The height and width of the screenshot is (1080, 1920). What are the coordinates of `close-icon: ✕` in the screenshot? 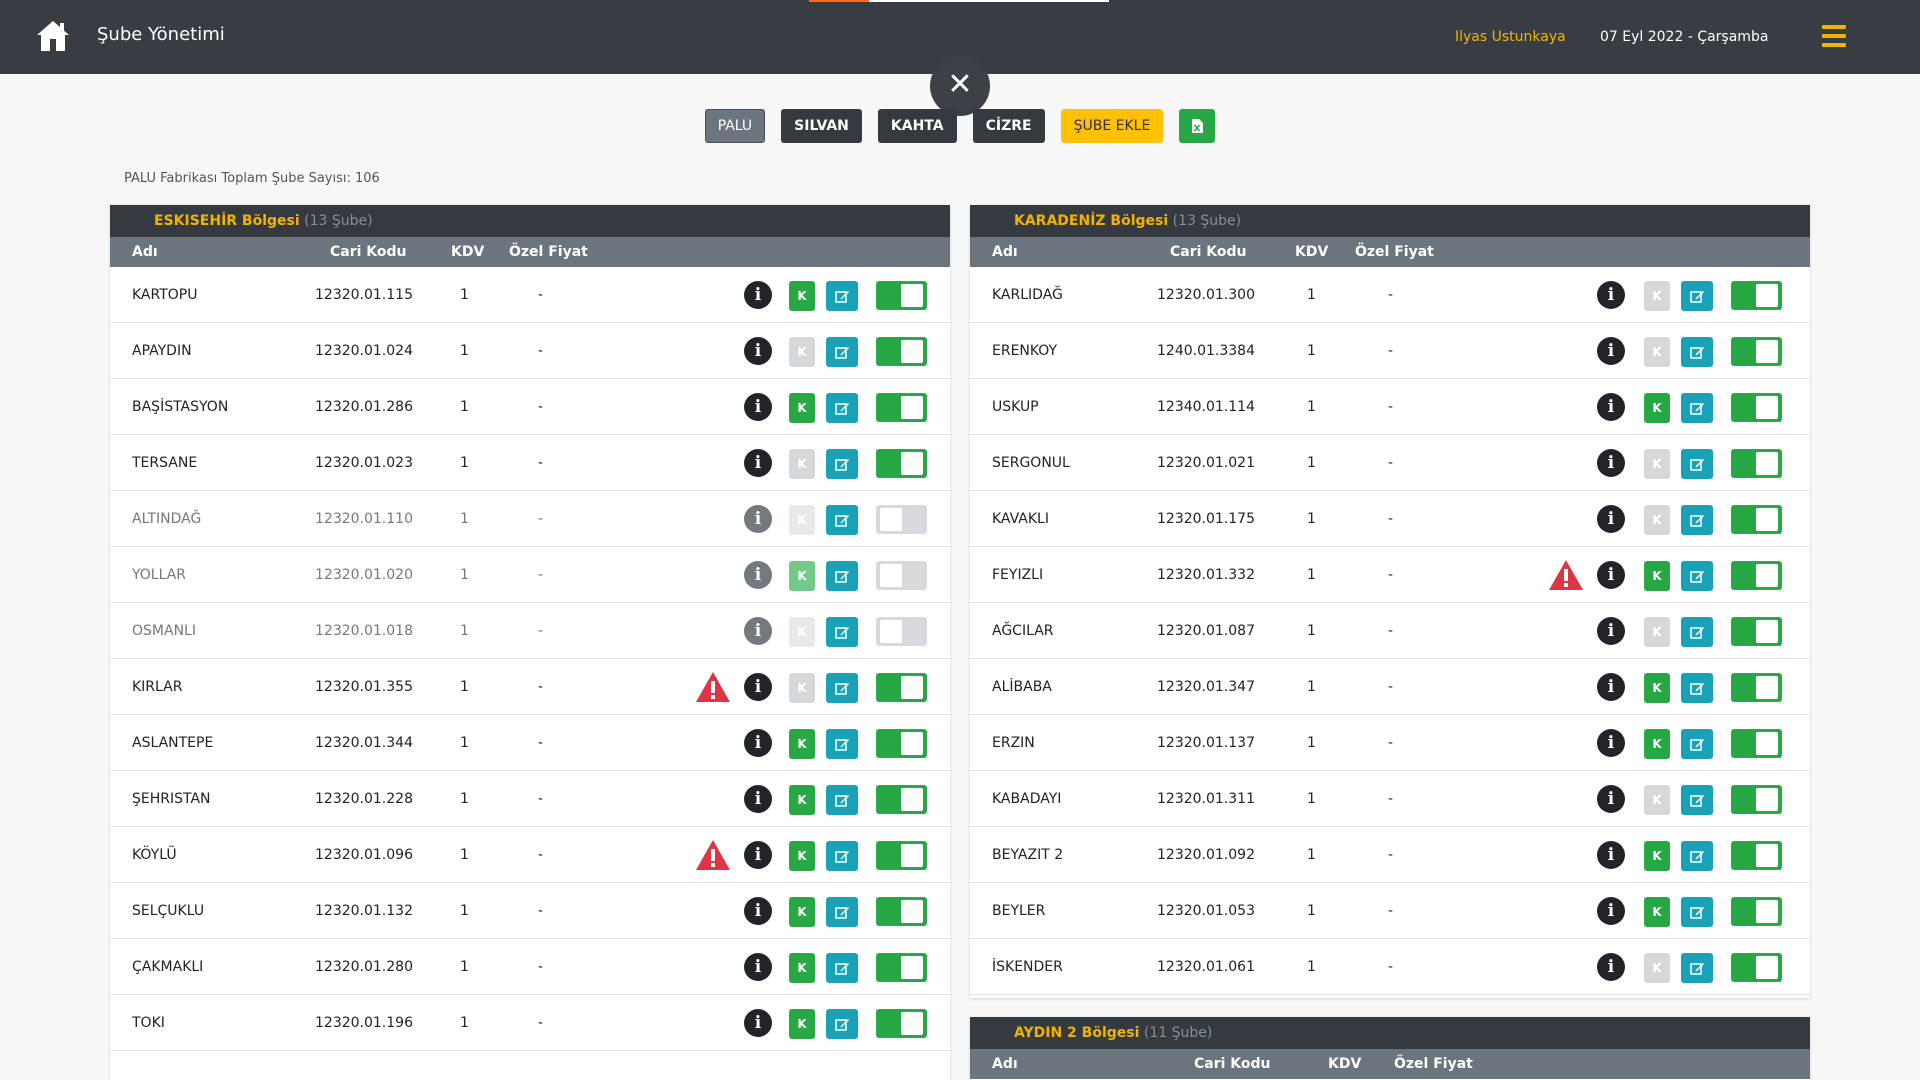 It's located at (960, 86).